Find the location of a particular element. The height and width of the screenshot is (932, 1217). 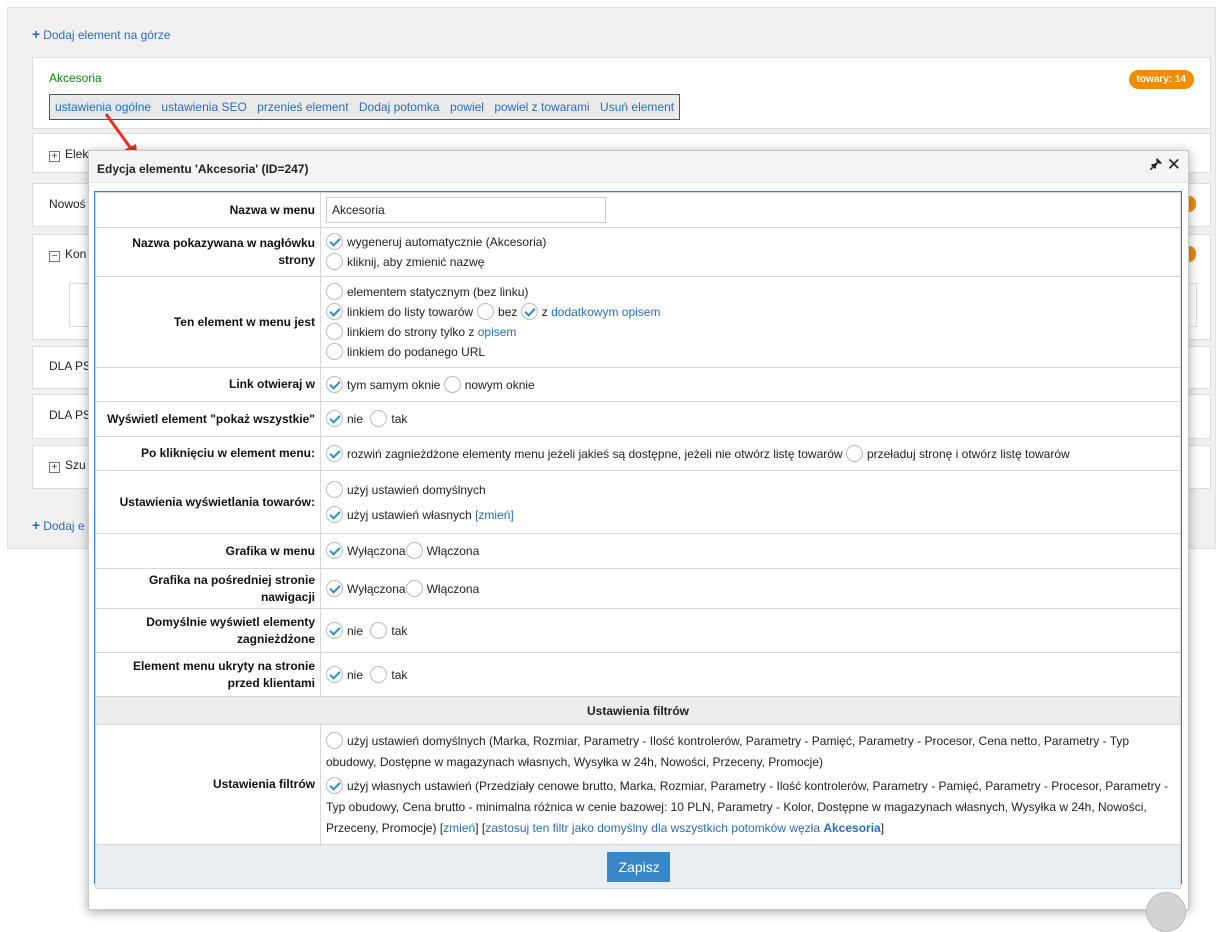

action-seo-settings: ustawienia SEO is located at coordinates (203, 107).